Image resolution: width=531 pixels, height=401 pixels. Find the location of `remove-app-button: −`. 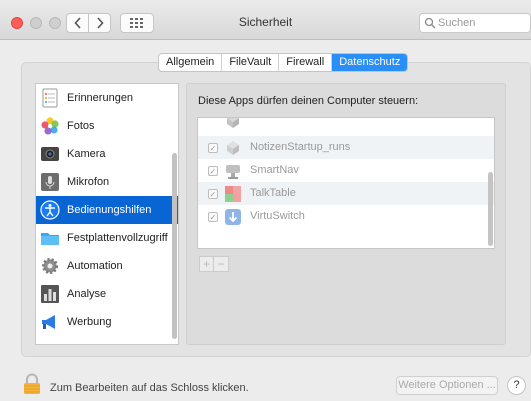

remove-app-button: − is located at coordinates (221, 264).